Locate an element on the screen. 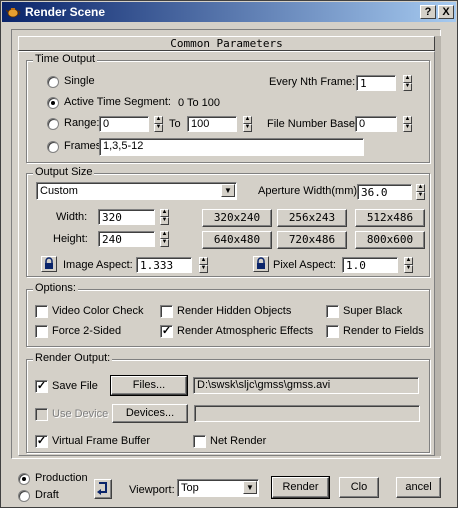 The image size is (458, 508). viewport-dropdown: Top ▼ is located at coordinates (218, 488).